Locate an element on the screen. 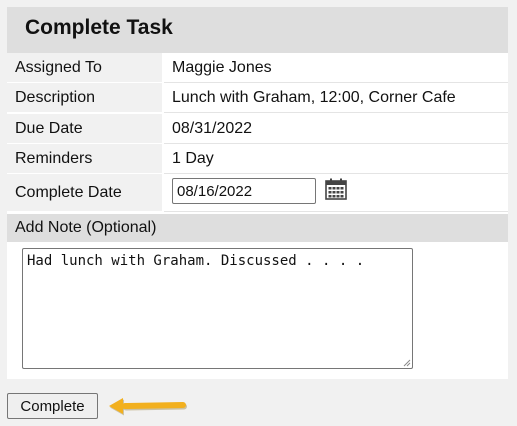 The image size is (517, 426). note-text: Had lunch with Graham. Discussed . . . . is located at coordinates (196, 261).